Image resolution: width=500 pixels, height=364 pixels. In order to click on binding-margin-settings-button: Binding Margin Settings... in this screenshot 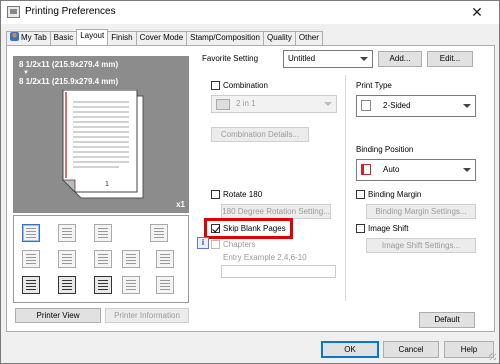, I will do `click(421, 211)`.